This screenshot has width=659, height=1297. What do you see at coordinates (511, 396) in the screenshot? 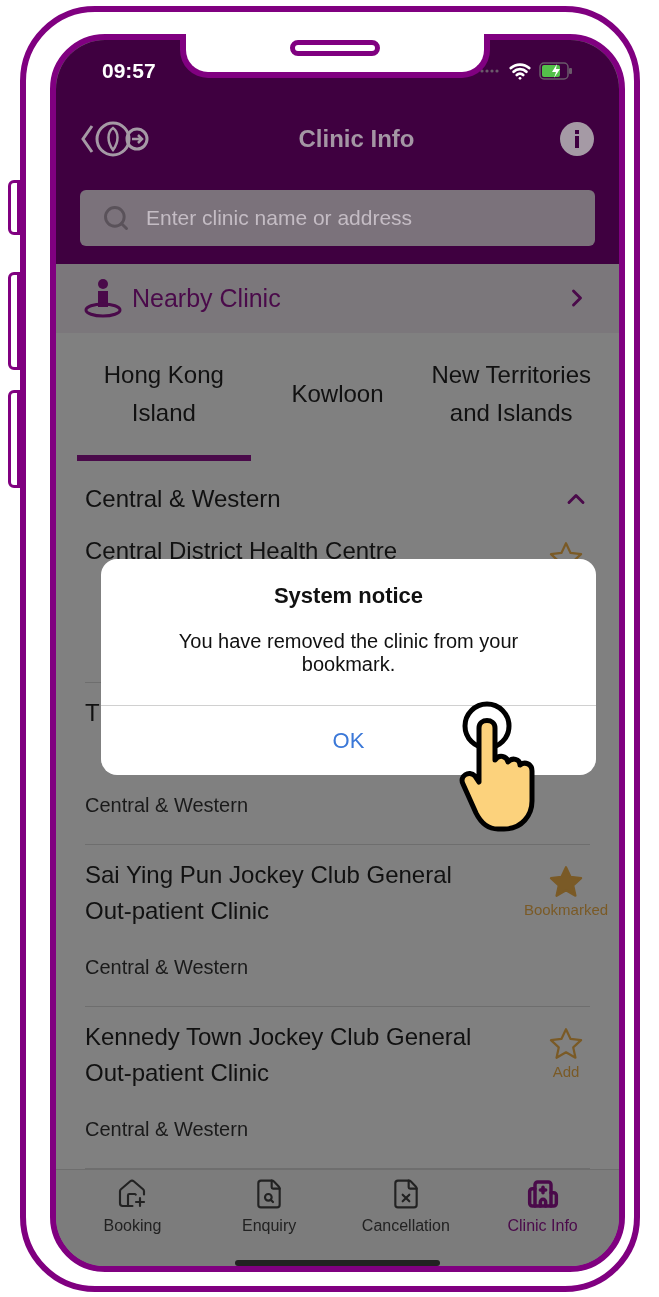
I see `region-tab: New Territories and Islands` at bounding box center [511, 396].